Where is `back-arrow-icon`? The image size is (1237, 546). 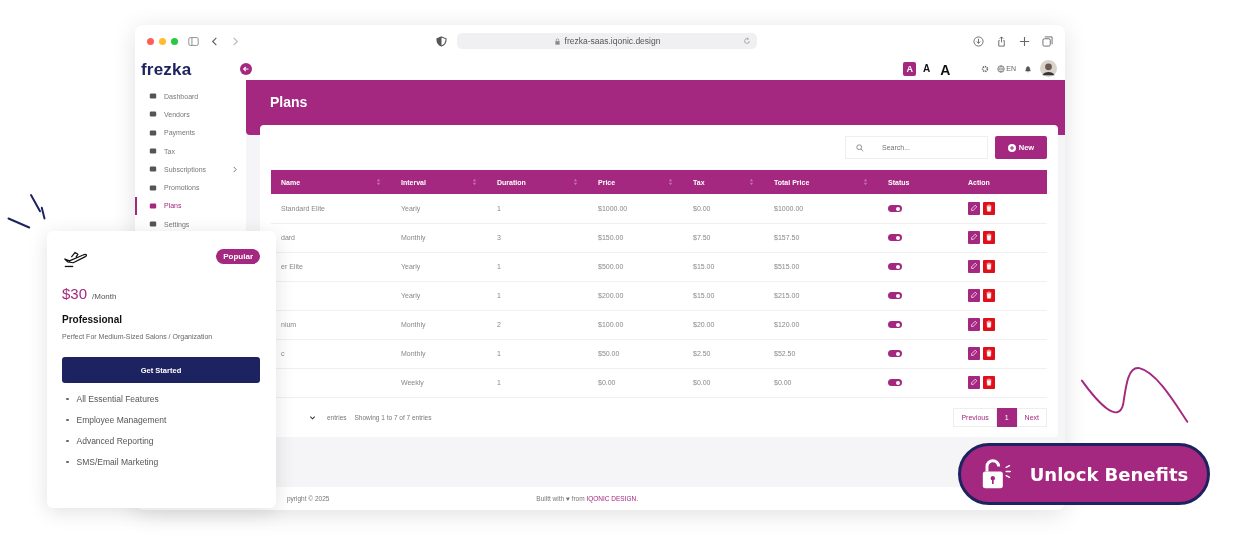 back-arrow-icon is located at coordinates (246, 68).